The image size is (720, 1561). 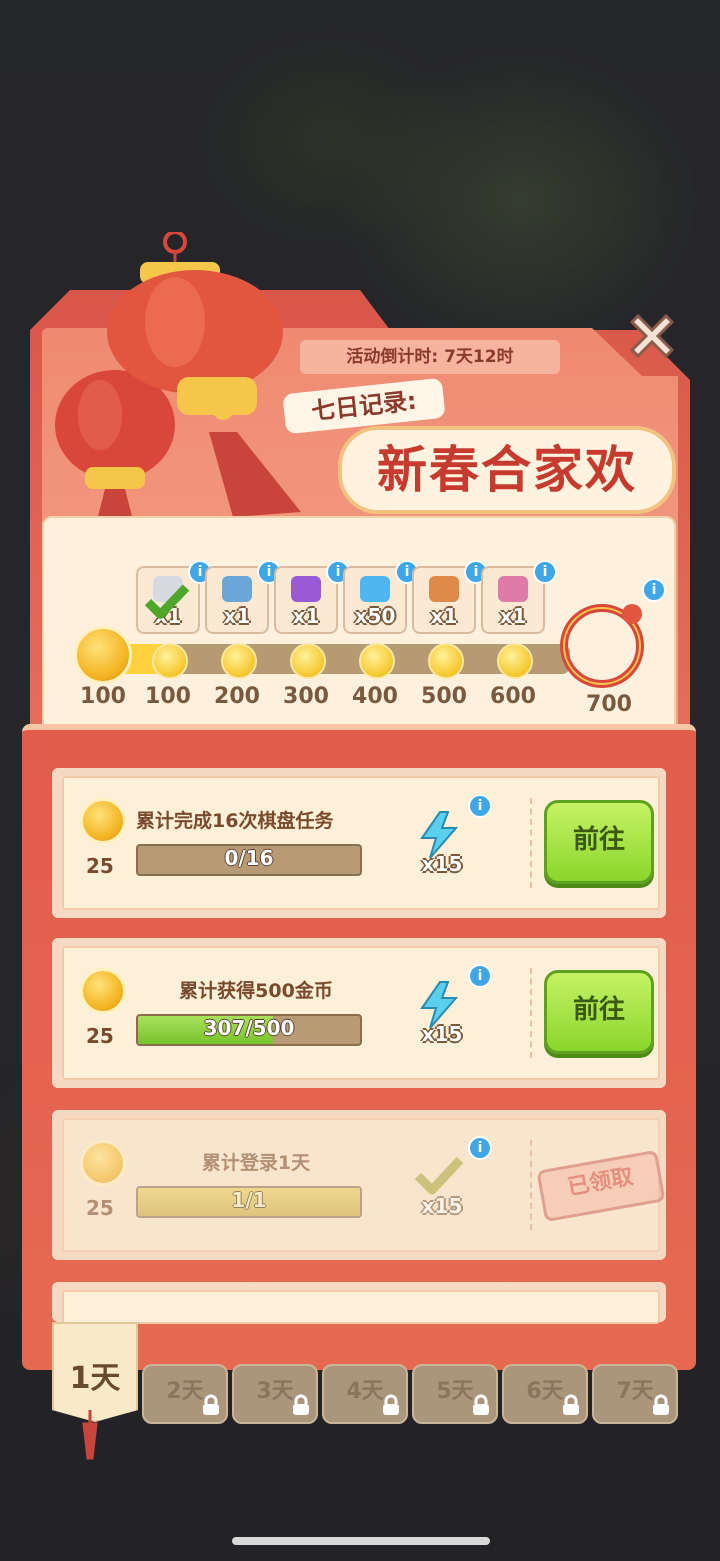 What do you see at coordinates (249, 858) in the screenshot?
I see `task-progress-text: 0/16` at bounding box center [249, 858].